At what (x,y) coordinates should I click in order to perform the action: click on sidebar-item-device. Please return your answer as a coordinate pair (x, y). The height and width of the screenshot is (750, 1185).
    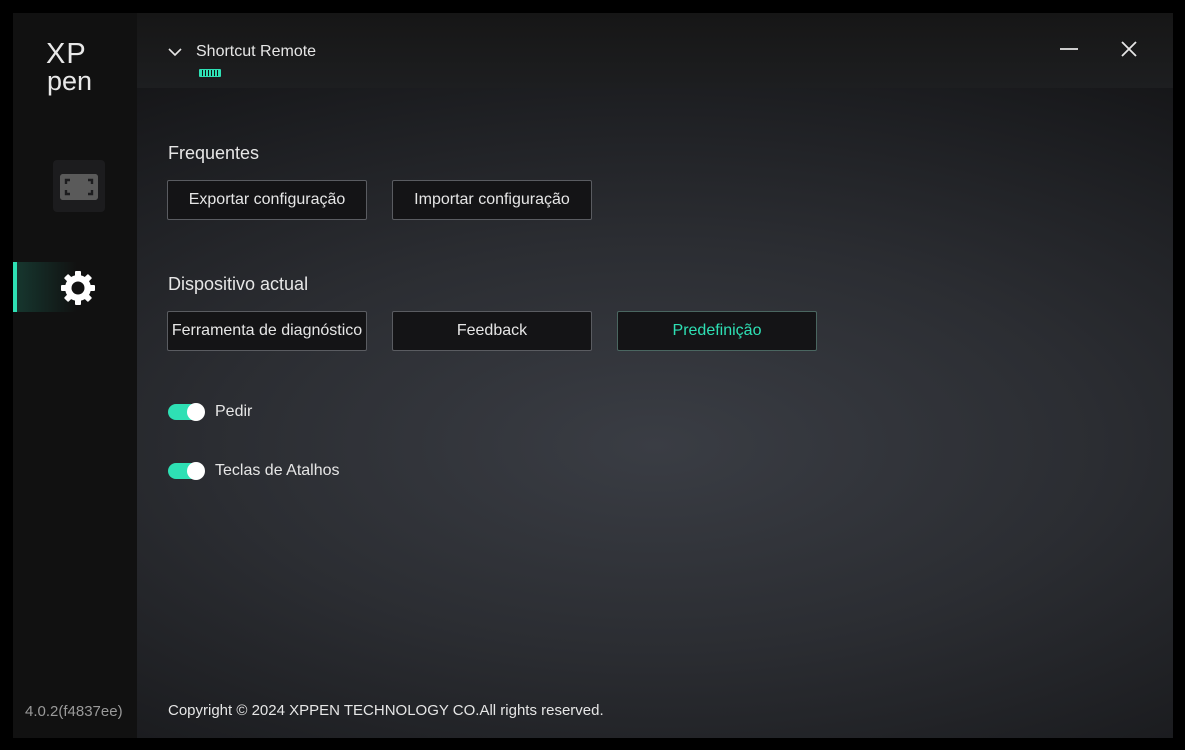
    Looking at the image, I should click on (79, 186).